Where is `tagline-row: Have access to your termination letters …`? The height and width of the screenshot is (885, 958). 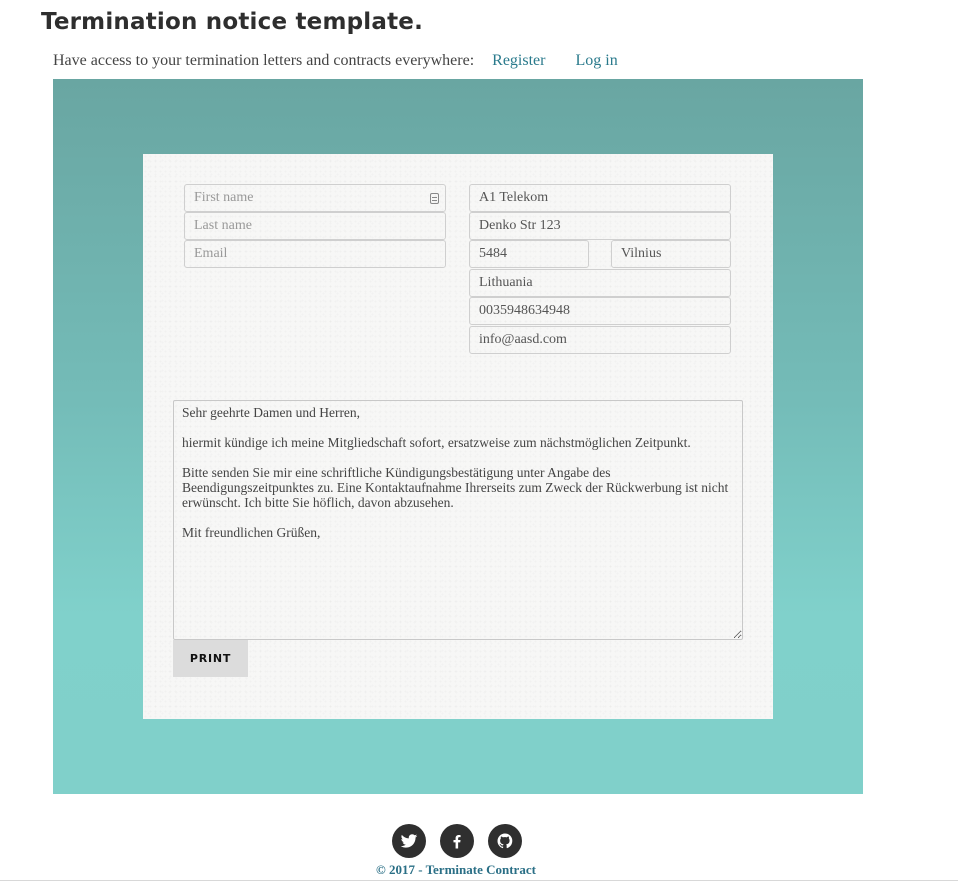 tagline-row: Have access to your termination letters … is located at coordinates (335, 61).